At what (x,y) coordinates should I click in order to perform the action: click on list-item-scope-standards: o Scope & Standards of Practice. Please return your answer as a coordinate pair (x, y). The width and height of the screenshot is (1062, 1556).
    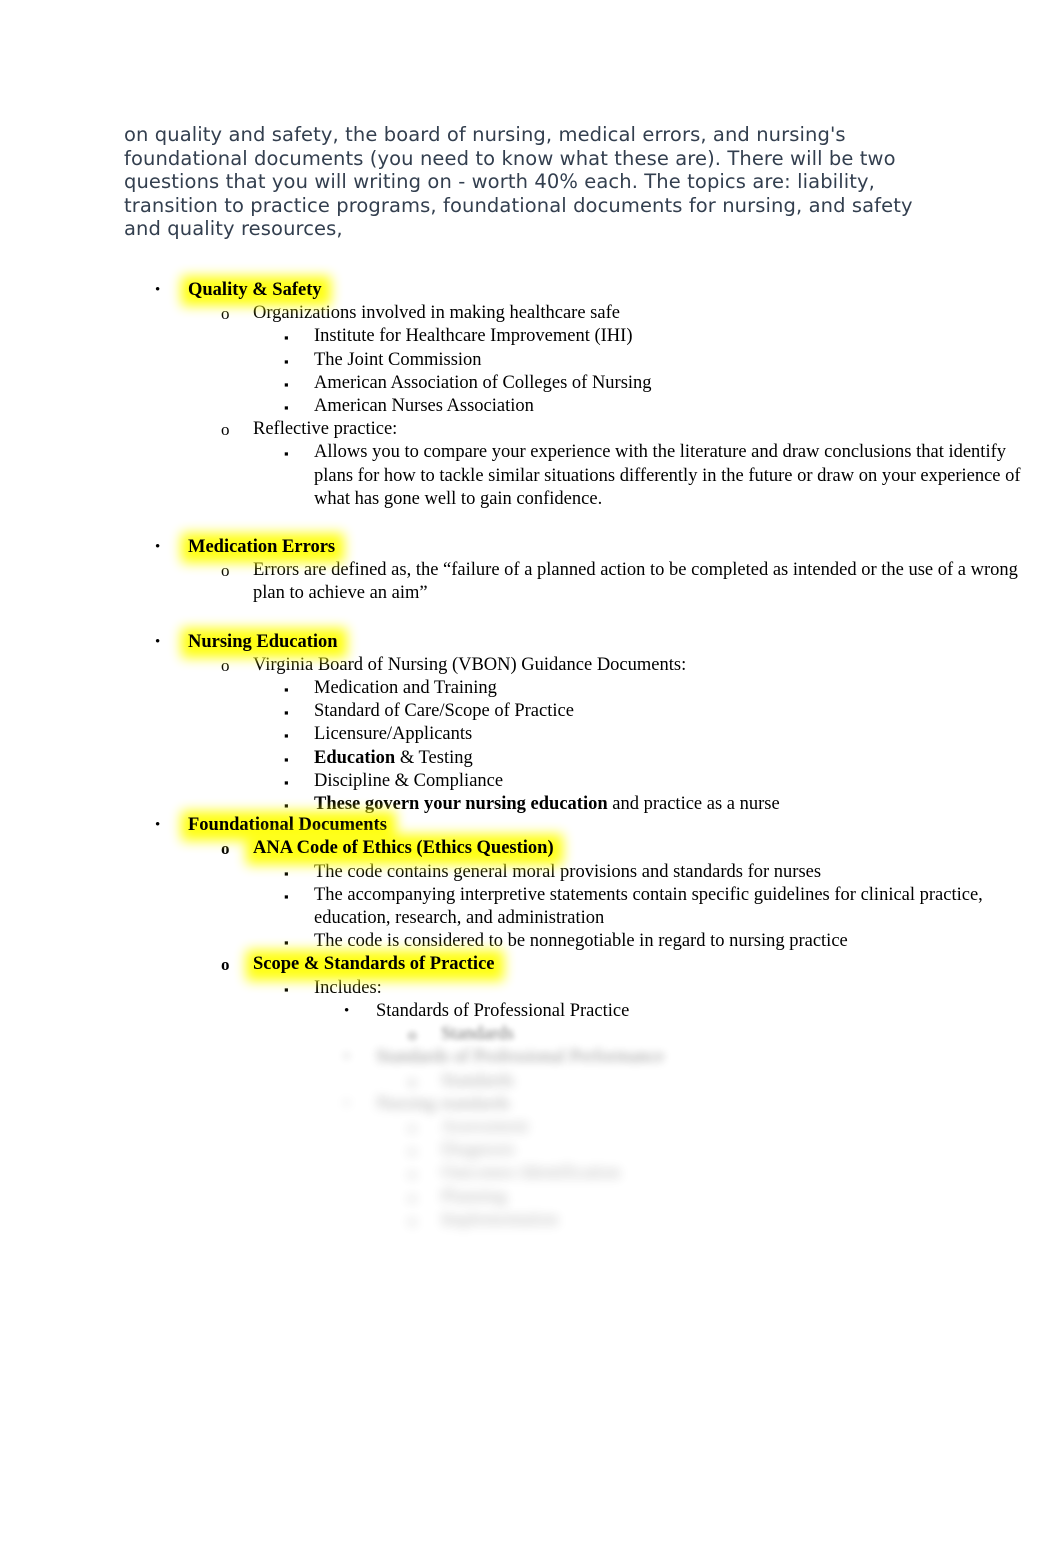
    Looking at the image, I should click on (574, 964).